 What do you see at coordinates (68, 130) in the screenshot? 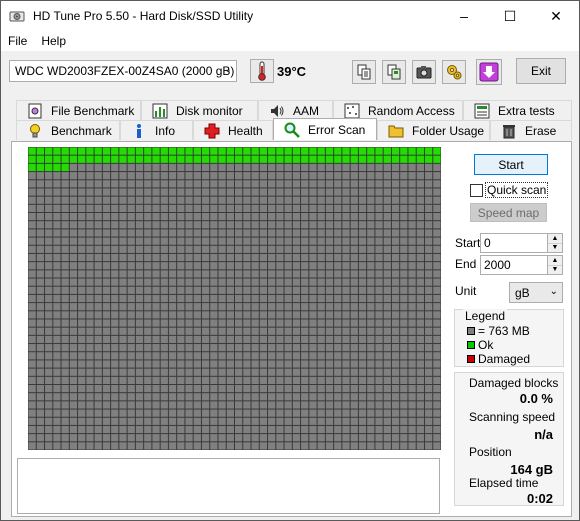
I see `tab-benchmark: Benchmark` at bounding box center [68, 130].